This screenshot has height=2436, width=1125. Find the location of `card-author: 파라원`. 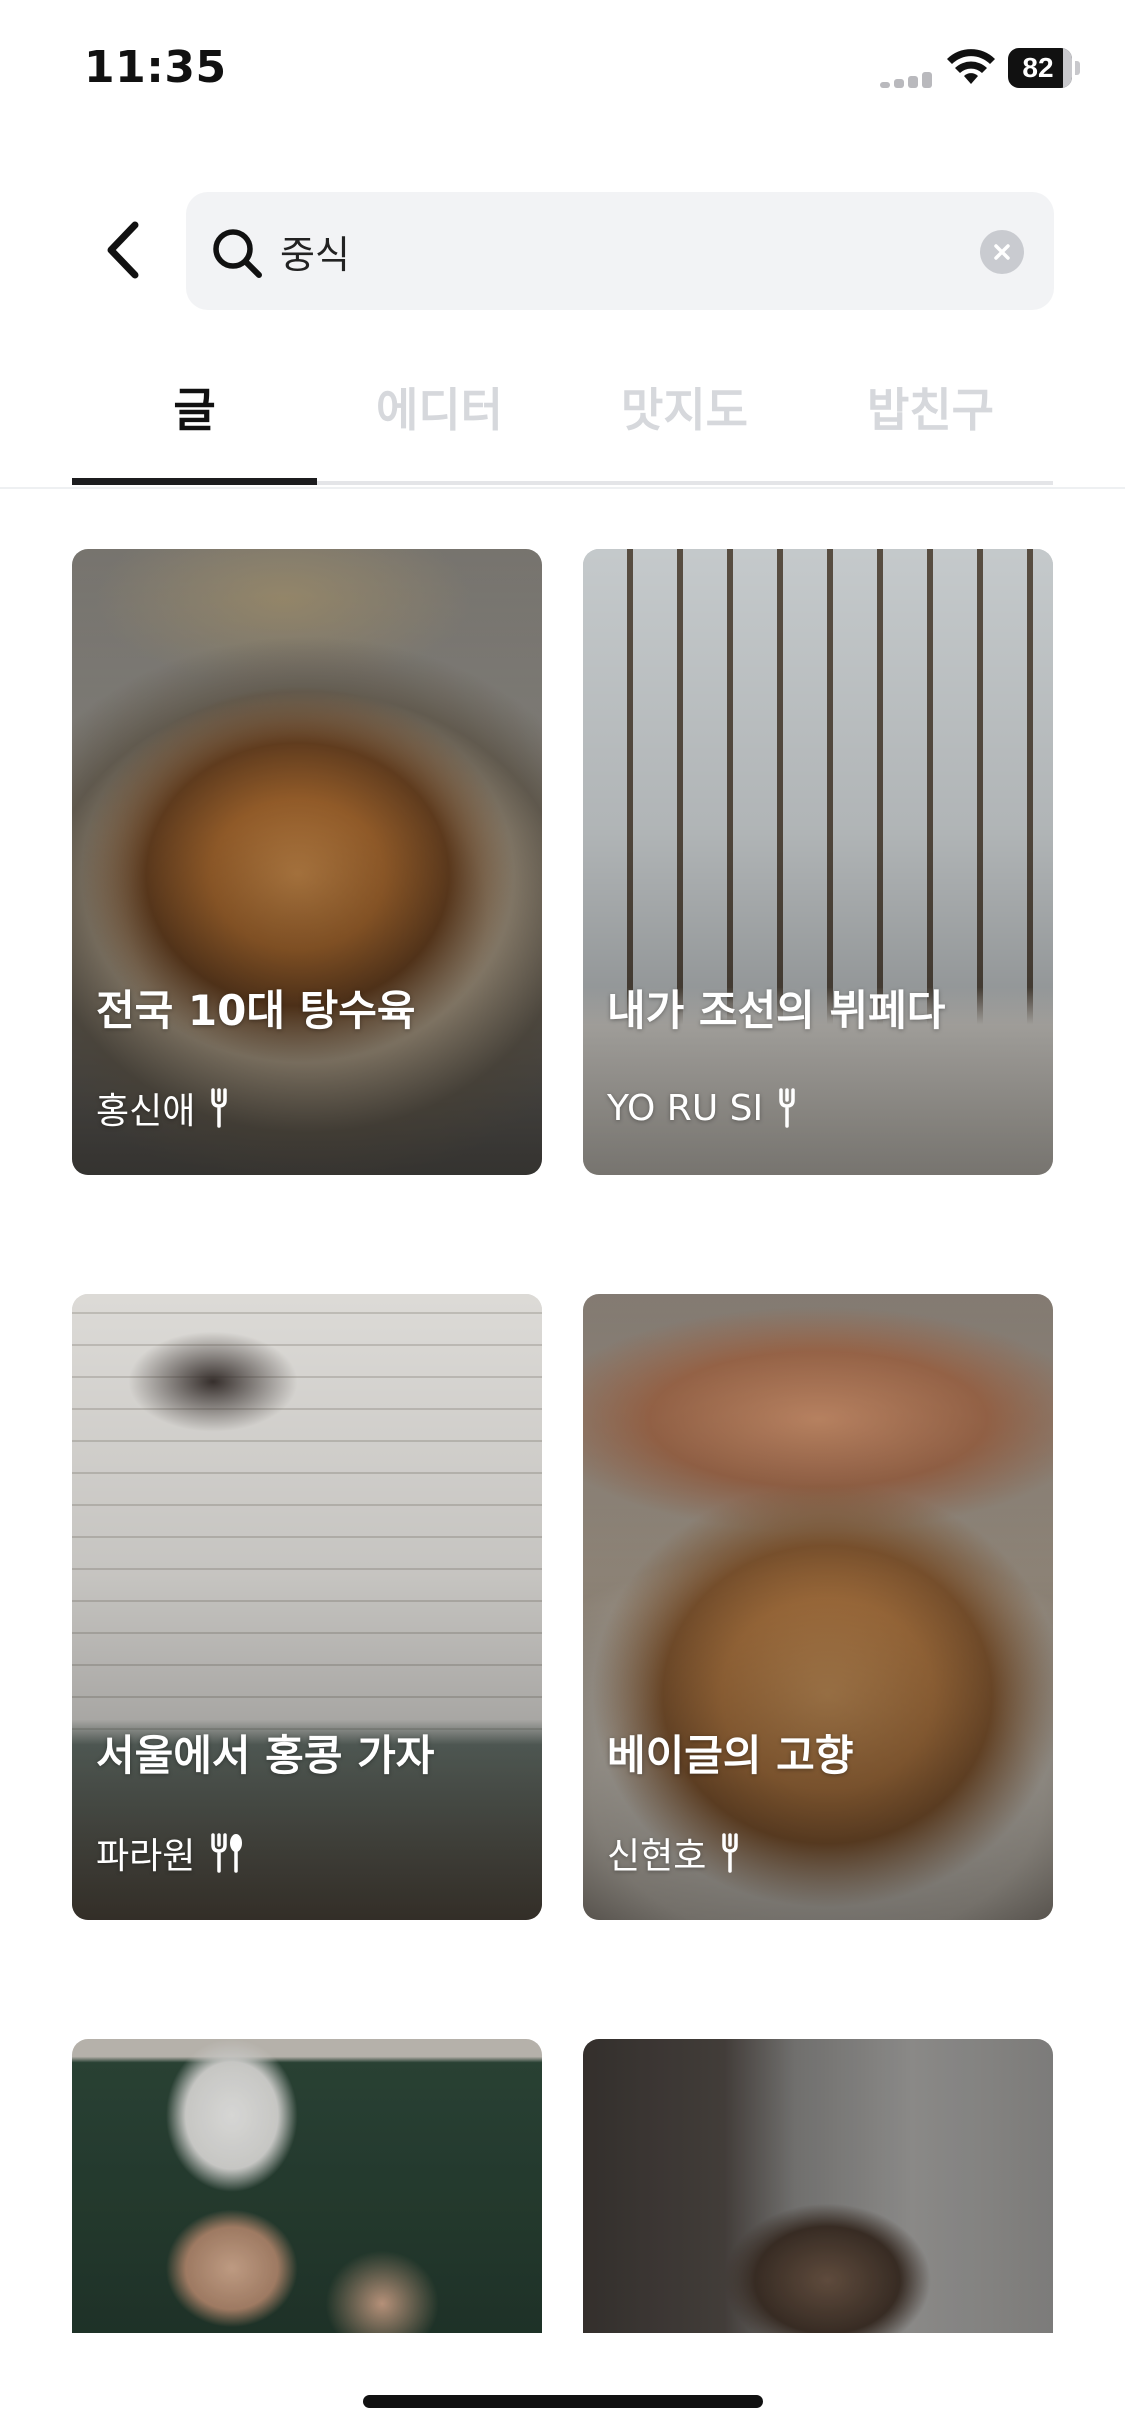

card-author: 파라원 is located at coordinates (146, 1856).